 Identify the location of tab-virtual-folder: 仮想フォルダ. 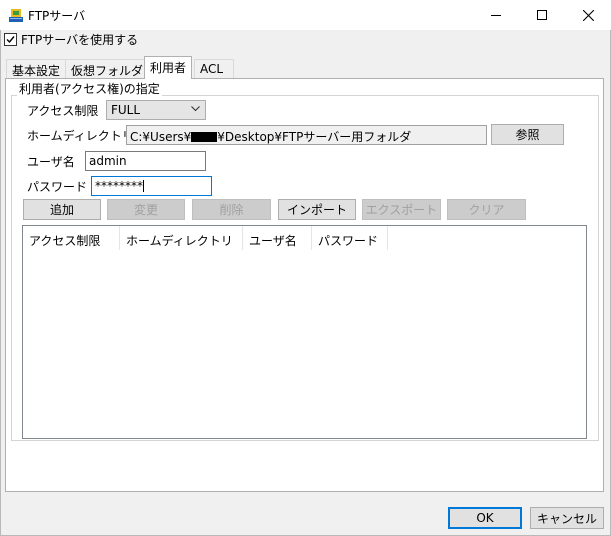
(107, 69).